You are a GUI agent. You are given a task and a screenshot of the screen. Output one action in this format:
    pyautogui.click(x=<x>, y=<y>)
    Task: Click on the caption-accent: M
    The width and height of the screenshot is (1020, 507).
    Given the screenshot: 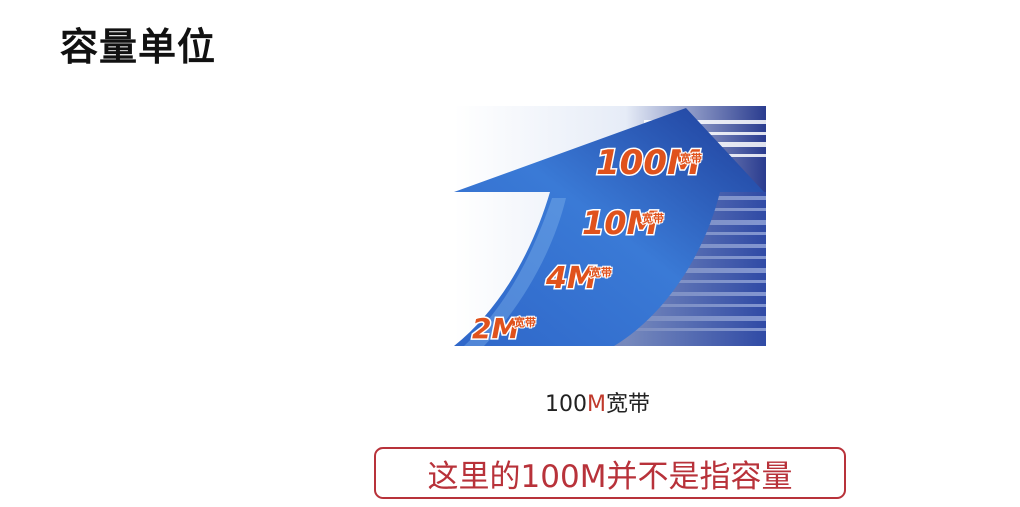 What is the action you would take?
    pyautogui.click(x=596, y=404)
    